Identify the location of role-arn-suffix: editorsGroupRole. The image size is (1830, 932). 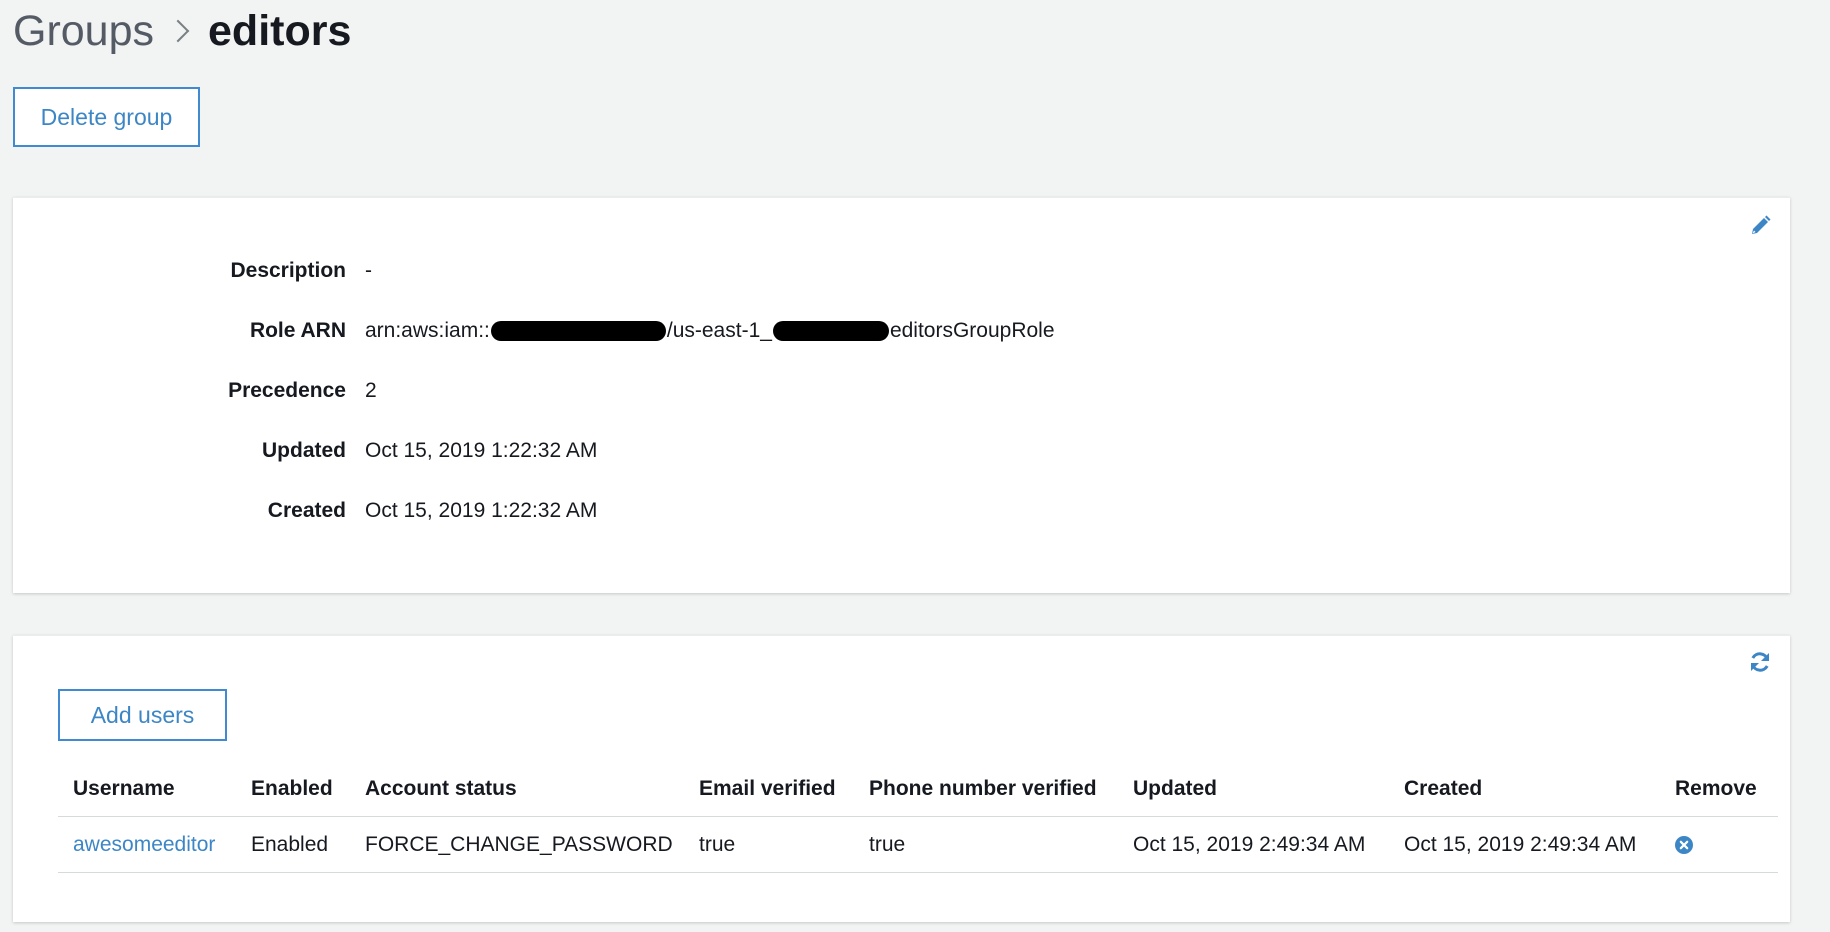
(972, 330).